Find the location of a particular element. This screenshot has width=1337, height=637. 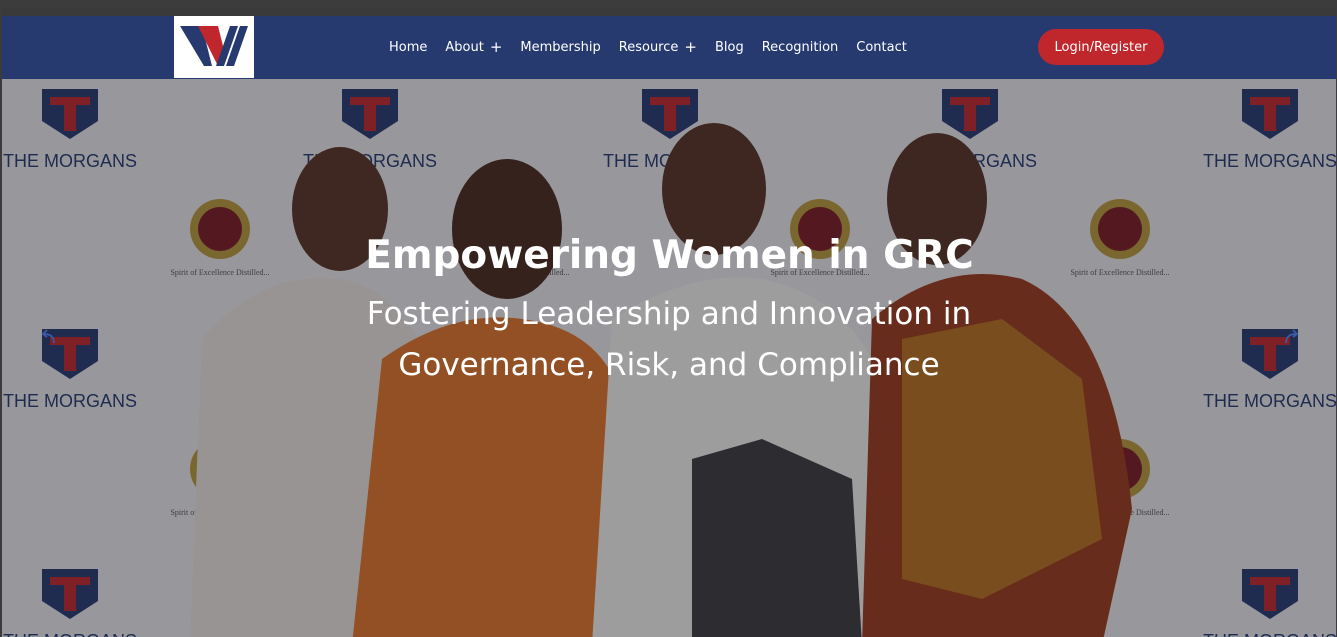

login-register-button: Login/Register is located at coordinates (1101, 47).